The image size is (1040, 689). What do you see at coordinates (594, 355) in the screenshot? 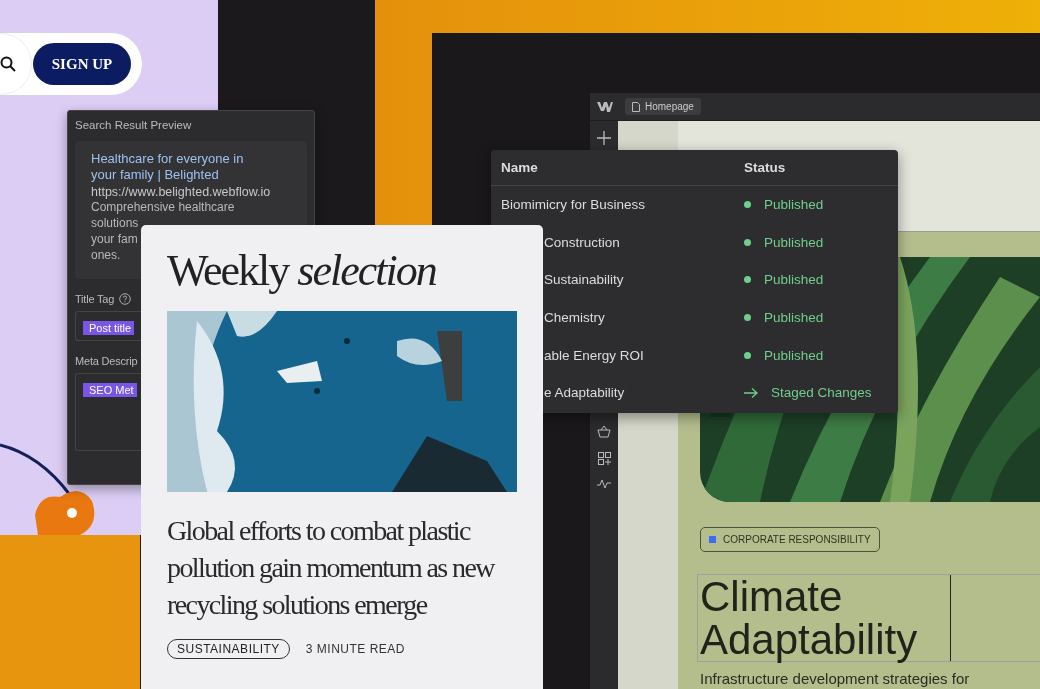
I see `item-name: able Energy ROI` at bounding box center [594, 355].